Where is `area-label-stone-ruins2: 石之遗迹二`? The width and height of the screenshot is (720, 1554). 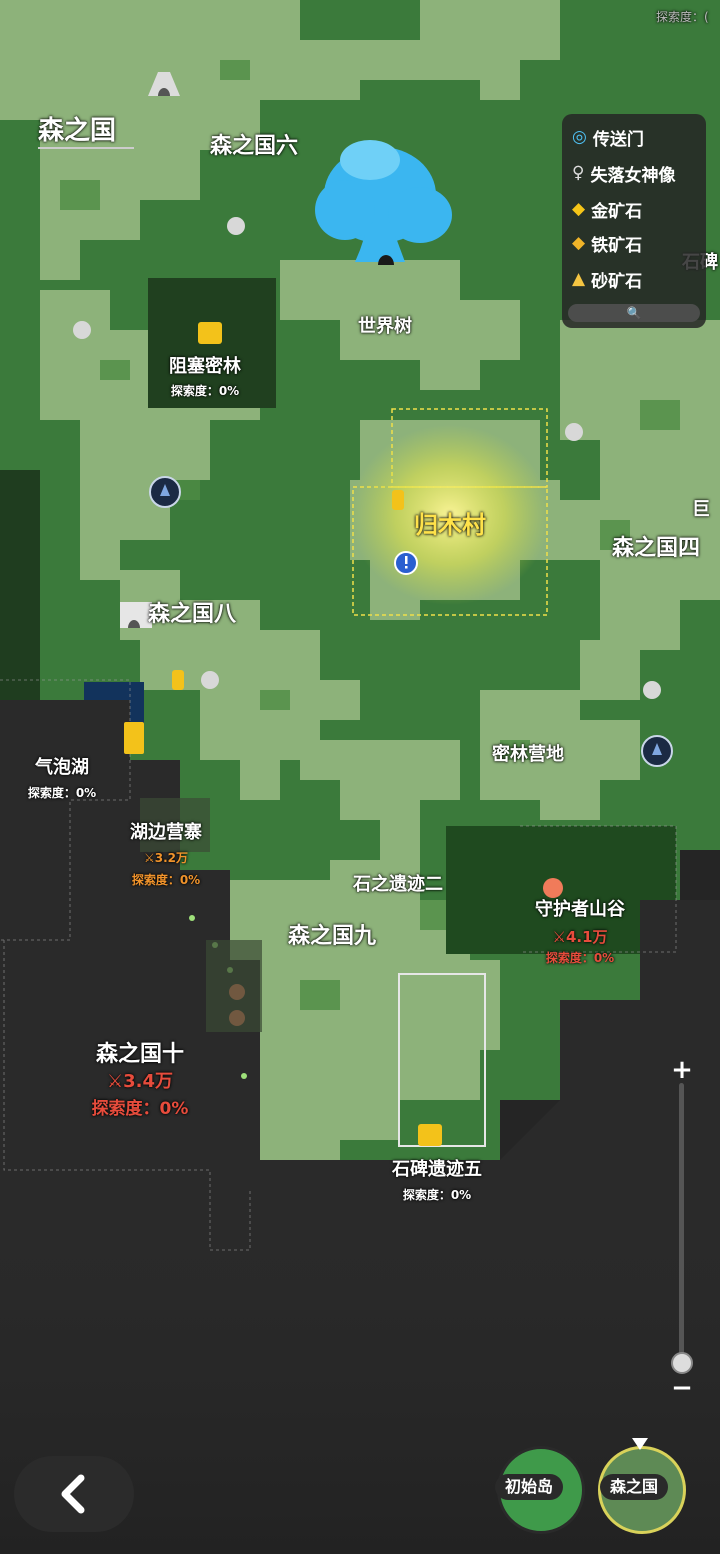 area-label-stone-ruins2: 石之遗迹二 is located at coordinates (398, 883).